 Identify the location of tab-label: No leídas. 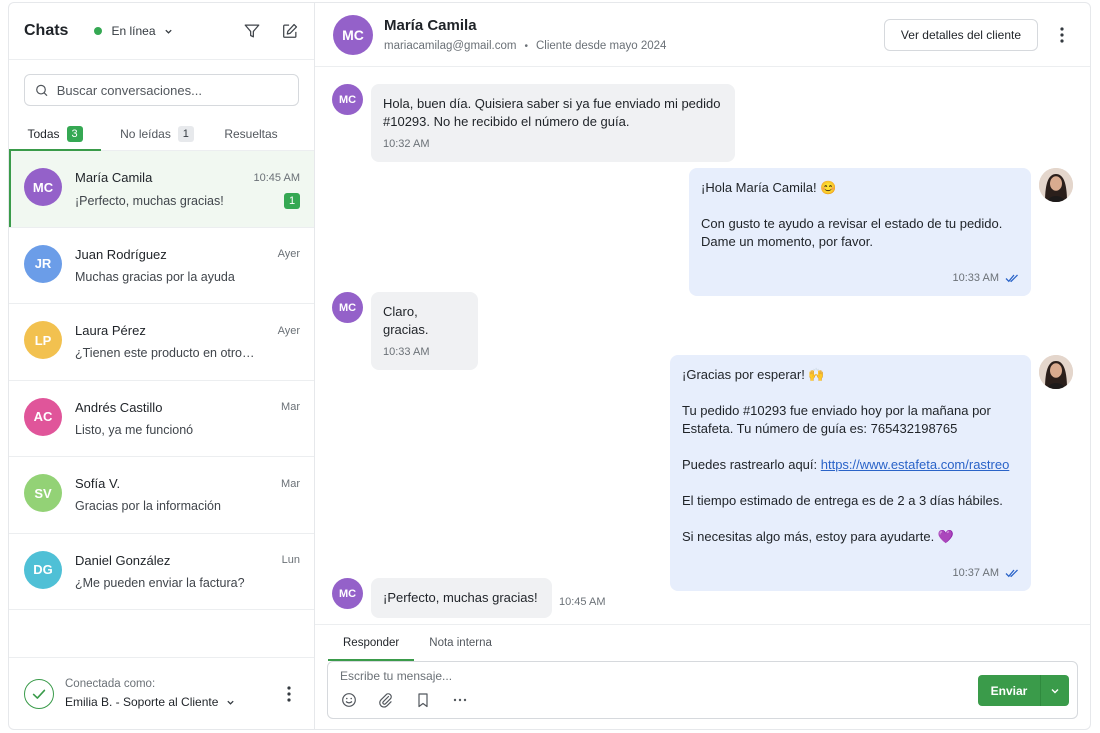
(145, 133).